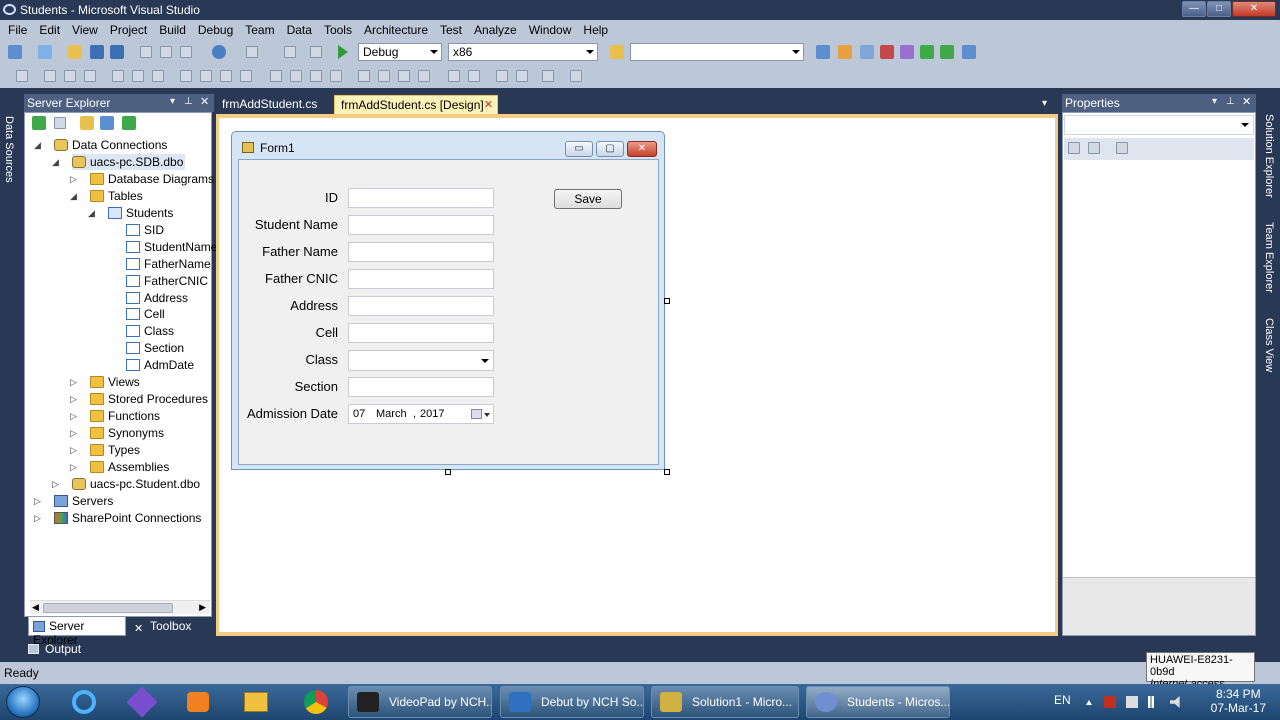 The width and height of the screenshot is (1280, 720). I want to click on connect-to-server-icon, so click(107, 123).